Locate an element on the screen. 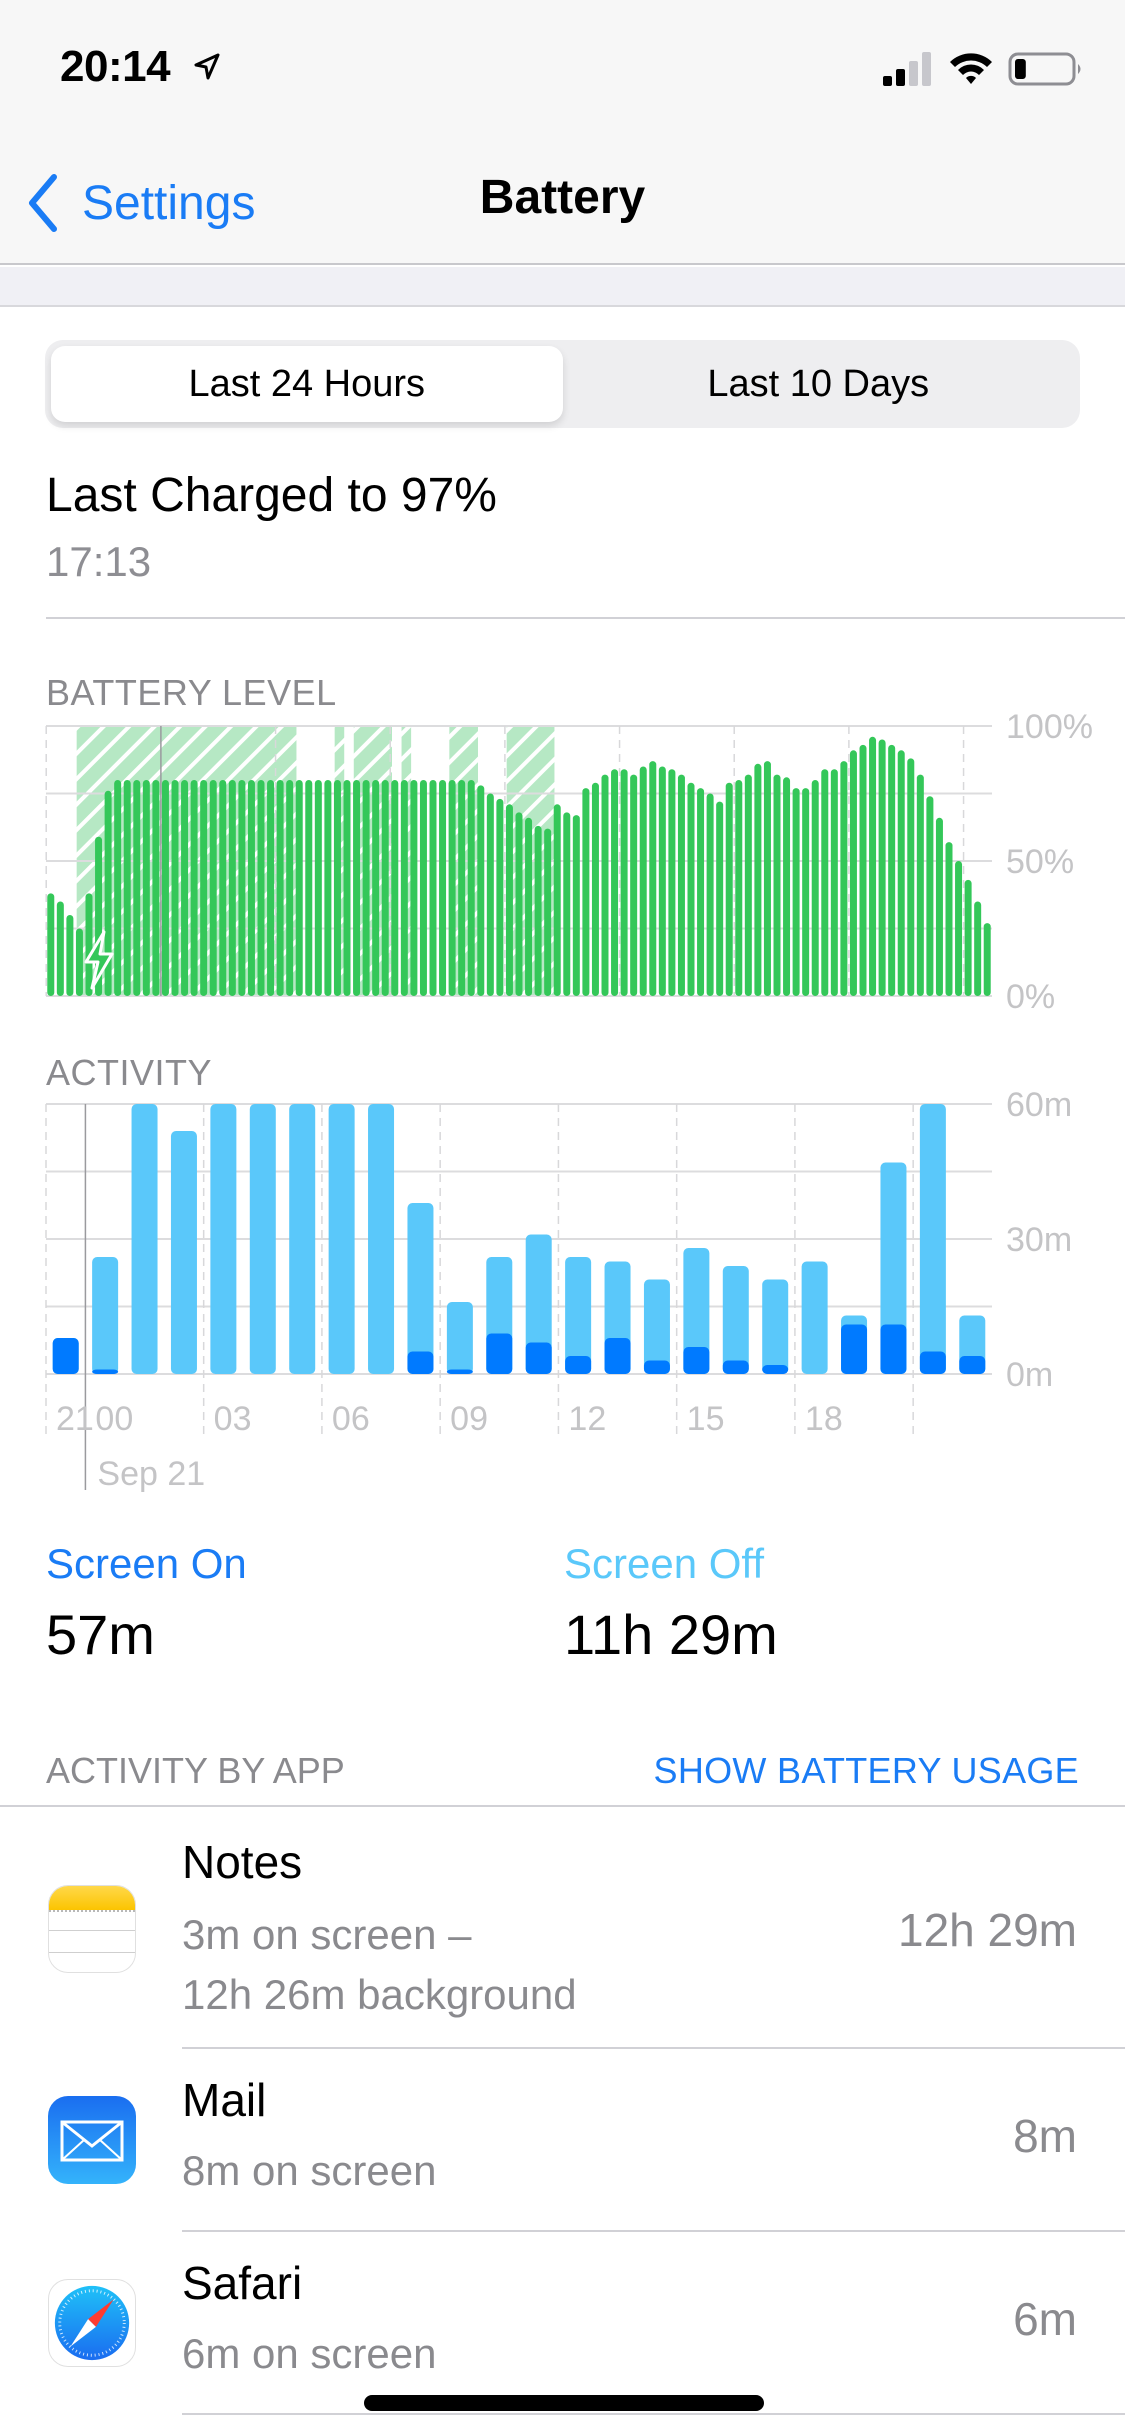 Image resolution: width=1125 pixels, height=2436 pixels. tab-last-24-hours: Last 24 Hours is located at coordinates (307, 384).